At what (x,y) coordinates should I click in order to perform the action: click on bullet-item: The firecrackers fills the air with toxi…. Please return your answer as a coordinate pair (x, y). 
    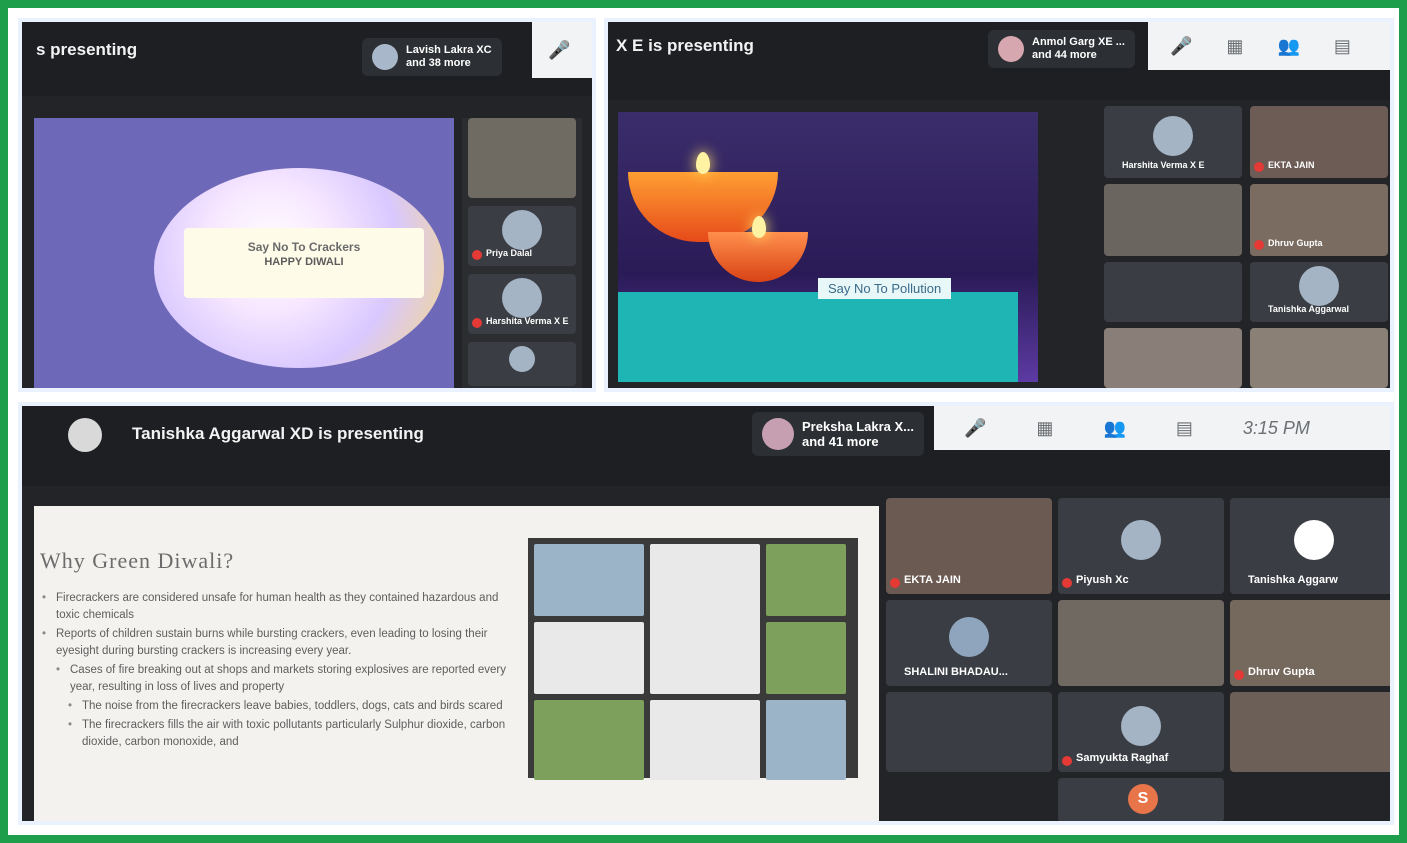
    Looking at the image, I should click on (277, 734).